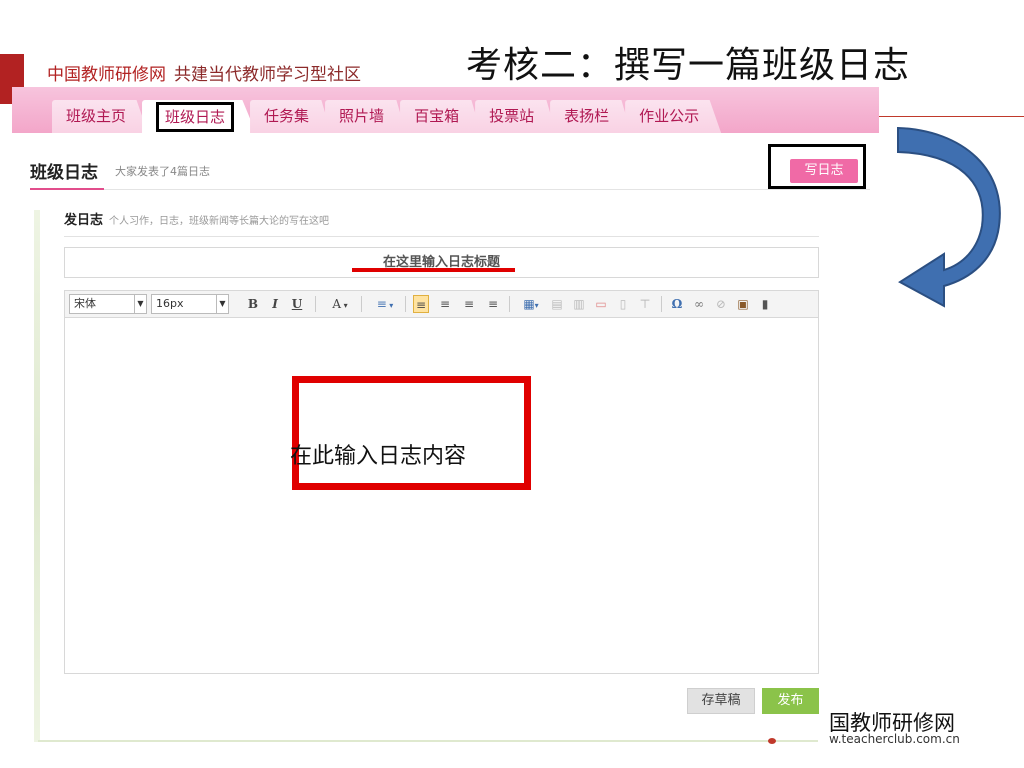 The height and width of the screenshot is (768, 1024). What do you see at coordinates (469, 304) in the screenshot?
I see `align-right-icon: ≡` at bounding box center [469, 304].